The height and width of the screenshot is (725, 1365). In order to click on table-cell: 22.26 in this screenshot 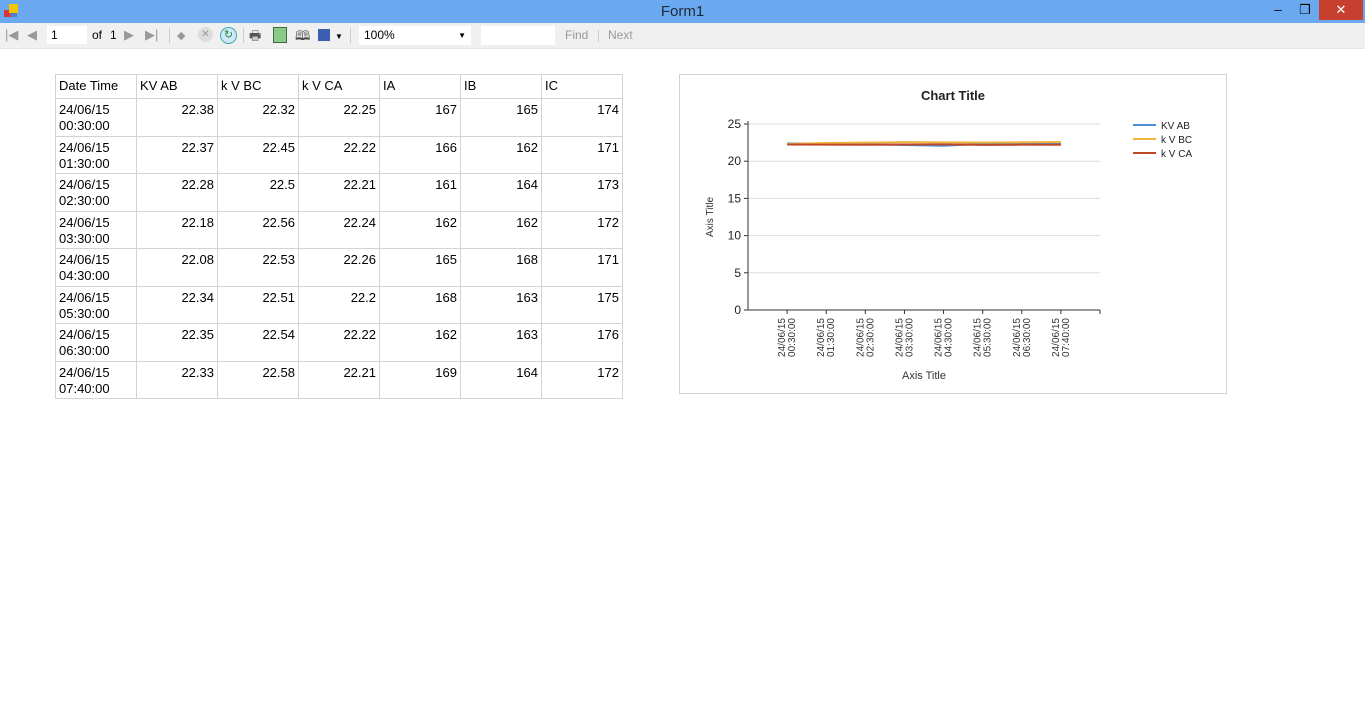, I will do `click(339, 267)`.